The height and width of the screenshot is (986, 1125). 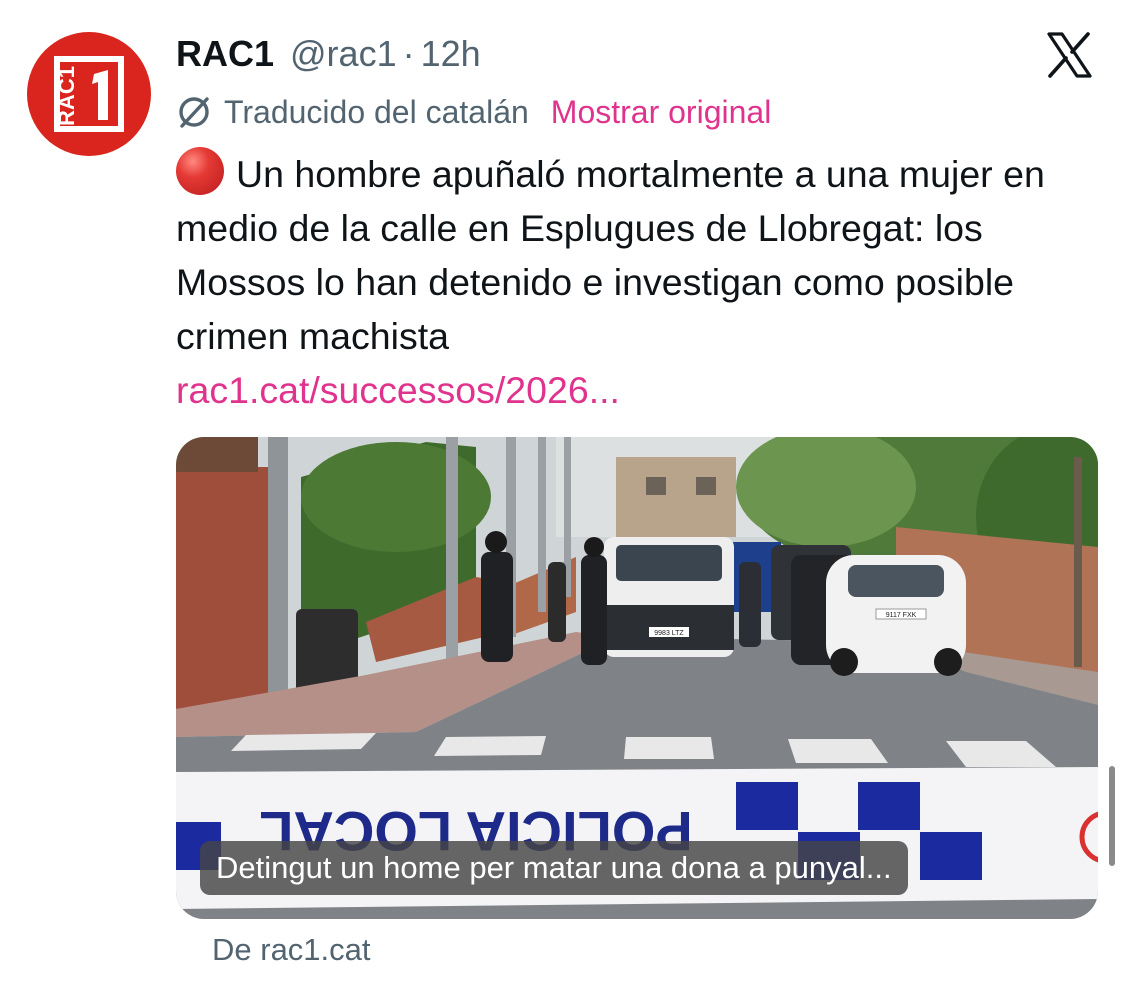 I want to click on rac1-logo: RAC1, so click(x=89, y=94).